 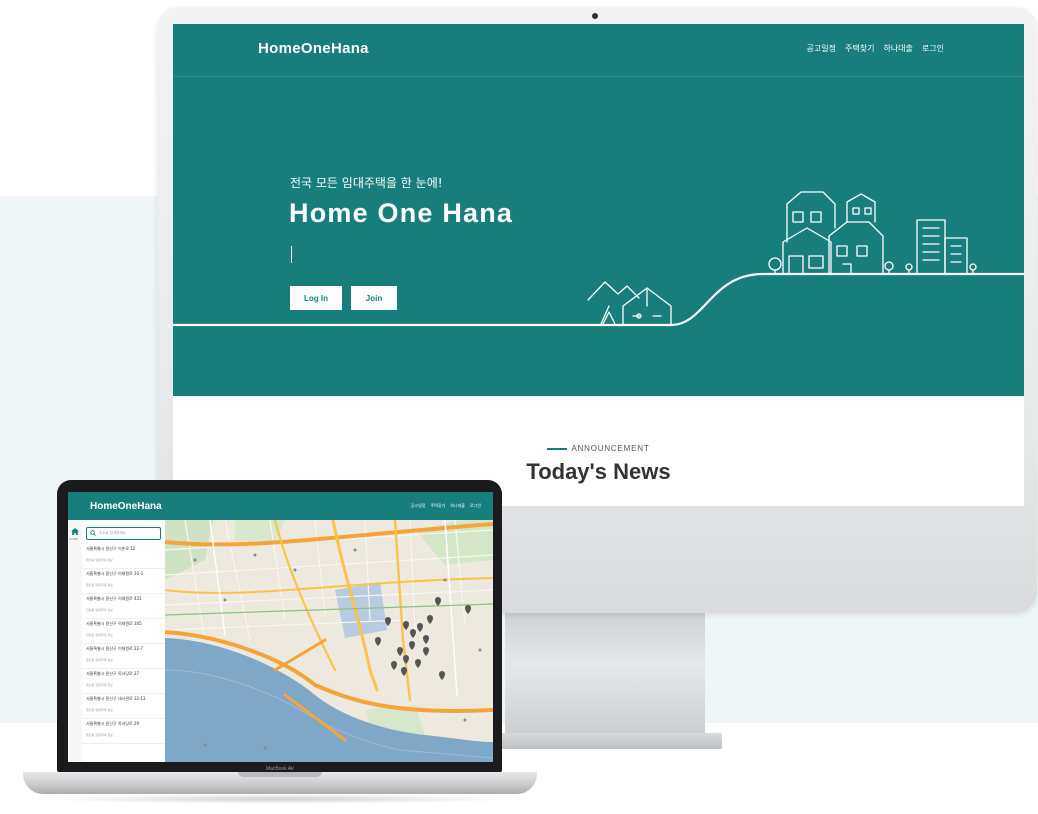 I want to click on imac-foot, so click(x=606, y=741).